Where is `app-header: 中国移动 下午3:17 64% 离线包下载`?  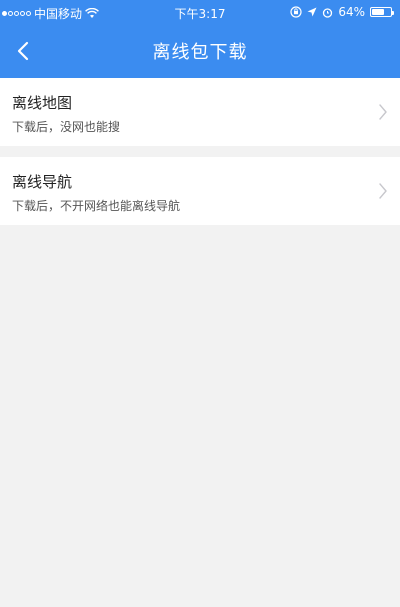
app-header: 中国移动 下午3:17 64% 离线包下载 is located at coordinates (200, 39).